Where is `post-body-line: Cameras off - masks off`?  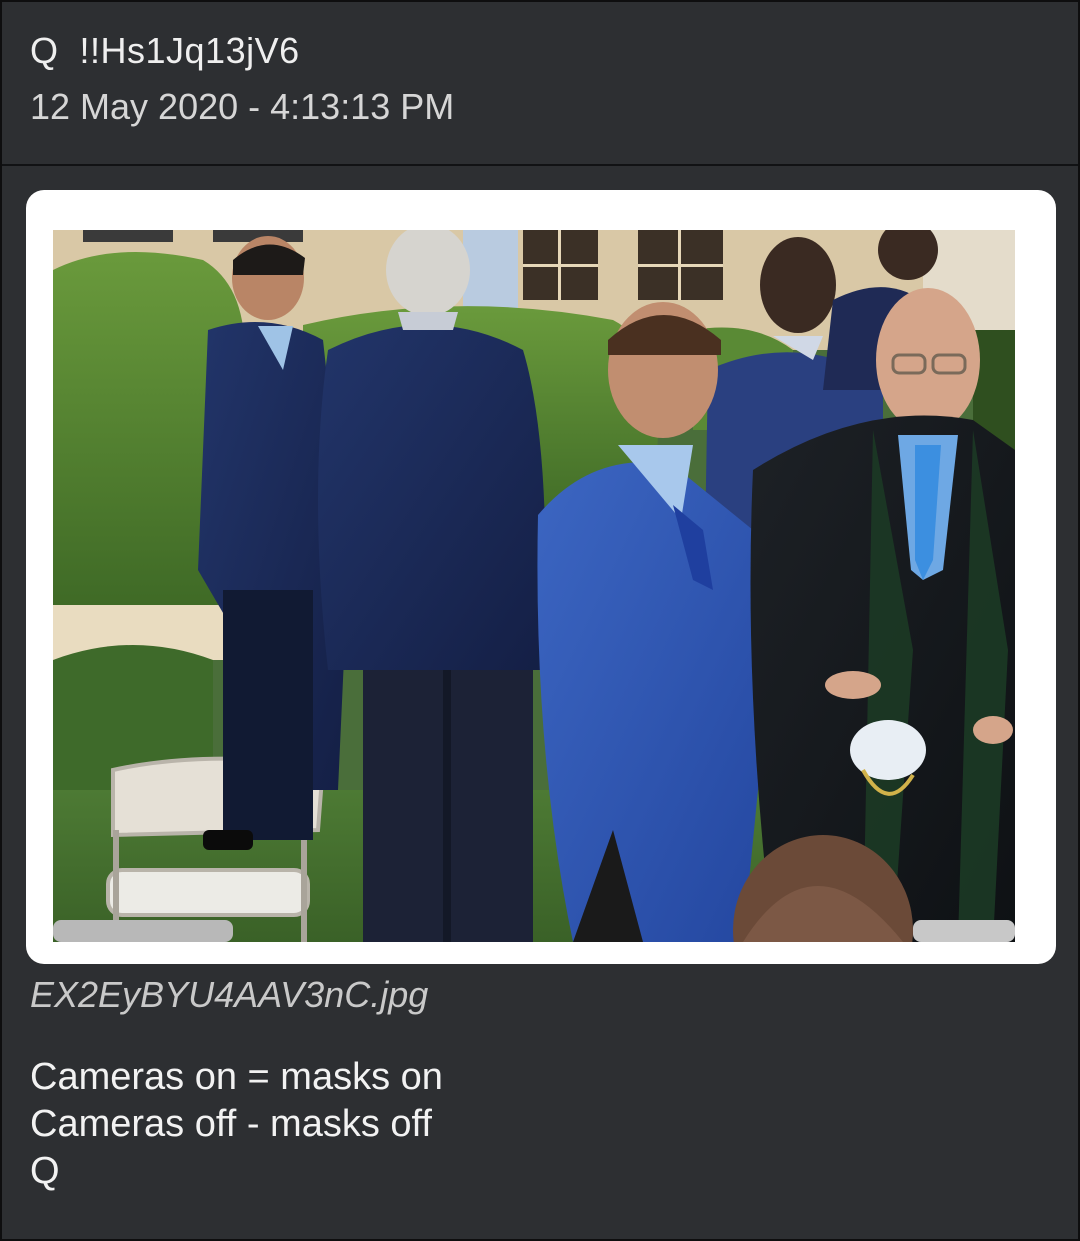
post-body-line: Cameras off - masks off is located at coordinates (231, 1124).